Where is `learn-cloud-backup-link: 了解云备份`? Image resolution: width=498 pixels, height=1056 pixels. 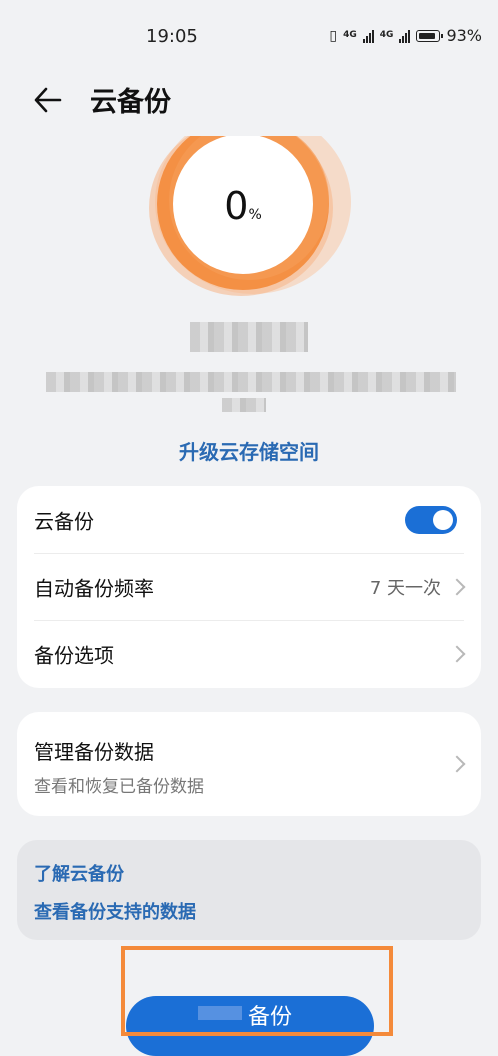 learn-cloud-backup-link: 了解云备份 is located at coordinates (79, 873).